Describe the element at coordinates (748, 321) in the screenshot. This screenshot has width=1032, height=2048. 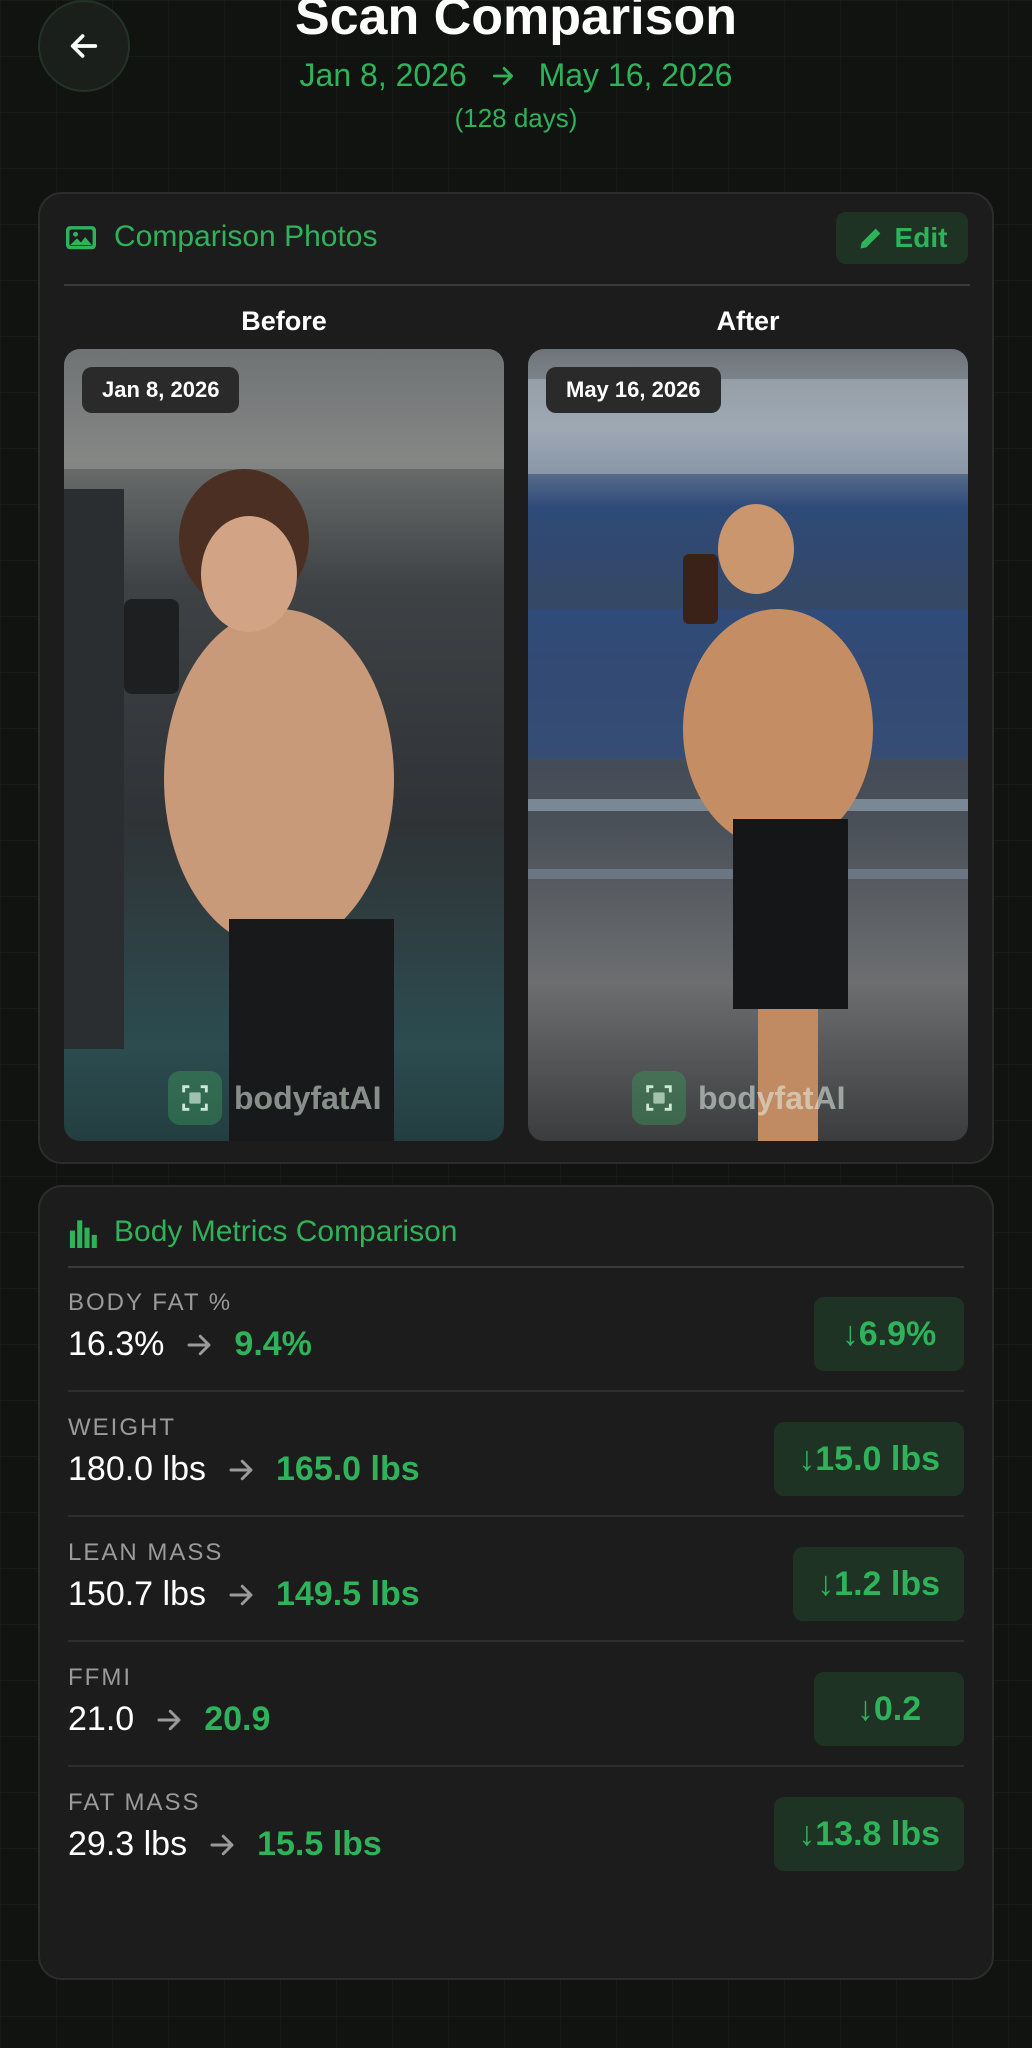
I see `after-label: After` at that location.